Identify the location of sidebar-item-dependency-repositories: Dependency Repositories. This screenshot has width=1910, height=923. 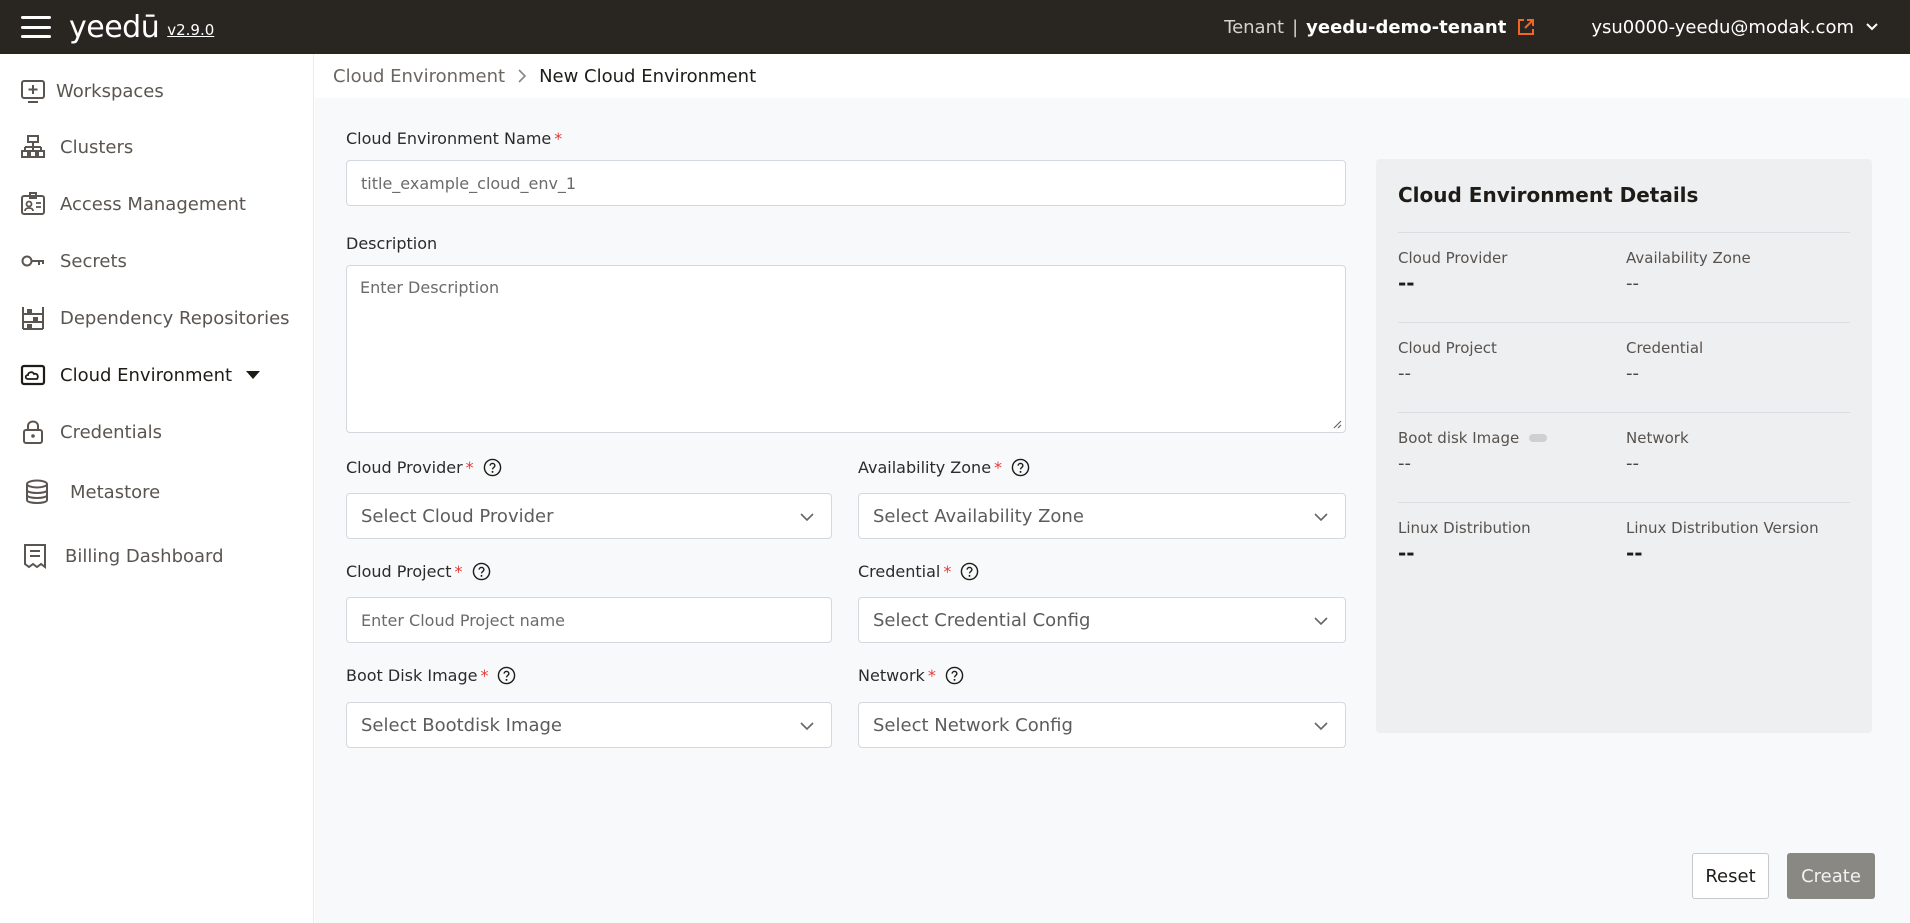
(157, 318).